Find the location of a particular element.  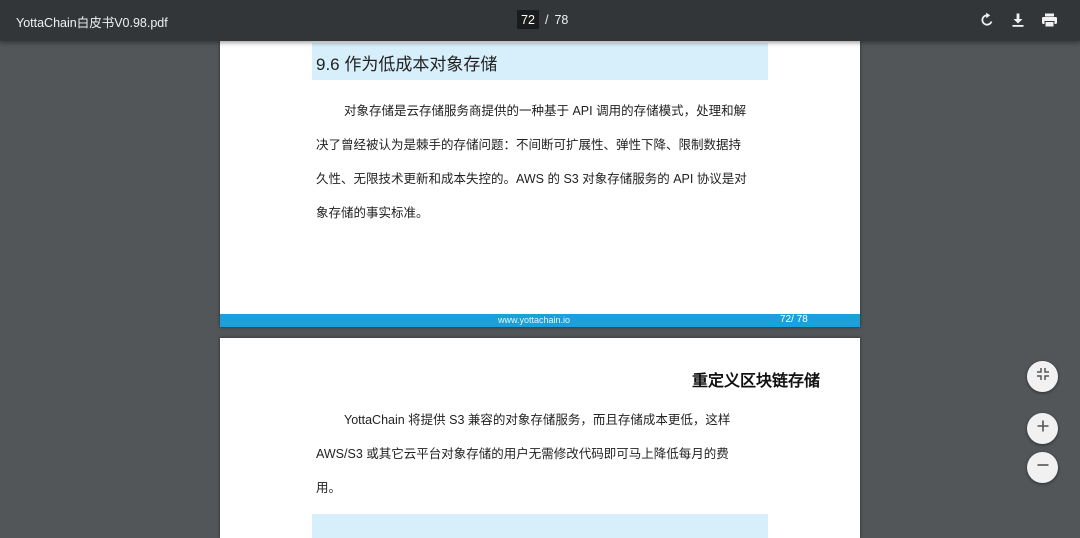

fit-page-button is located at coordinates (1042, 376).